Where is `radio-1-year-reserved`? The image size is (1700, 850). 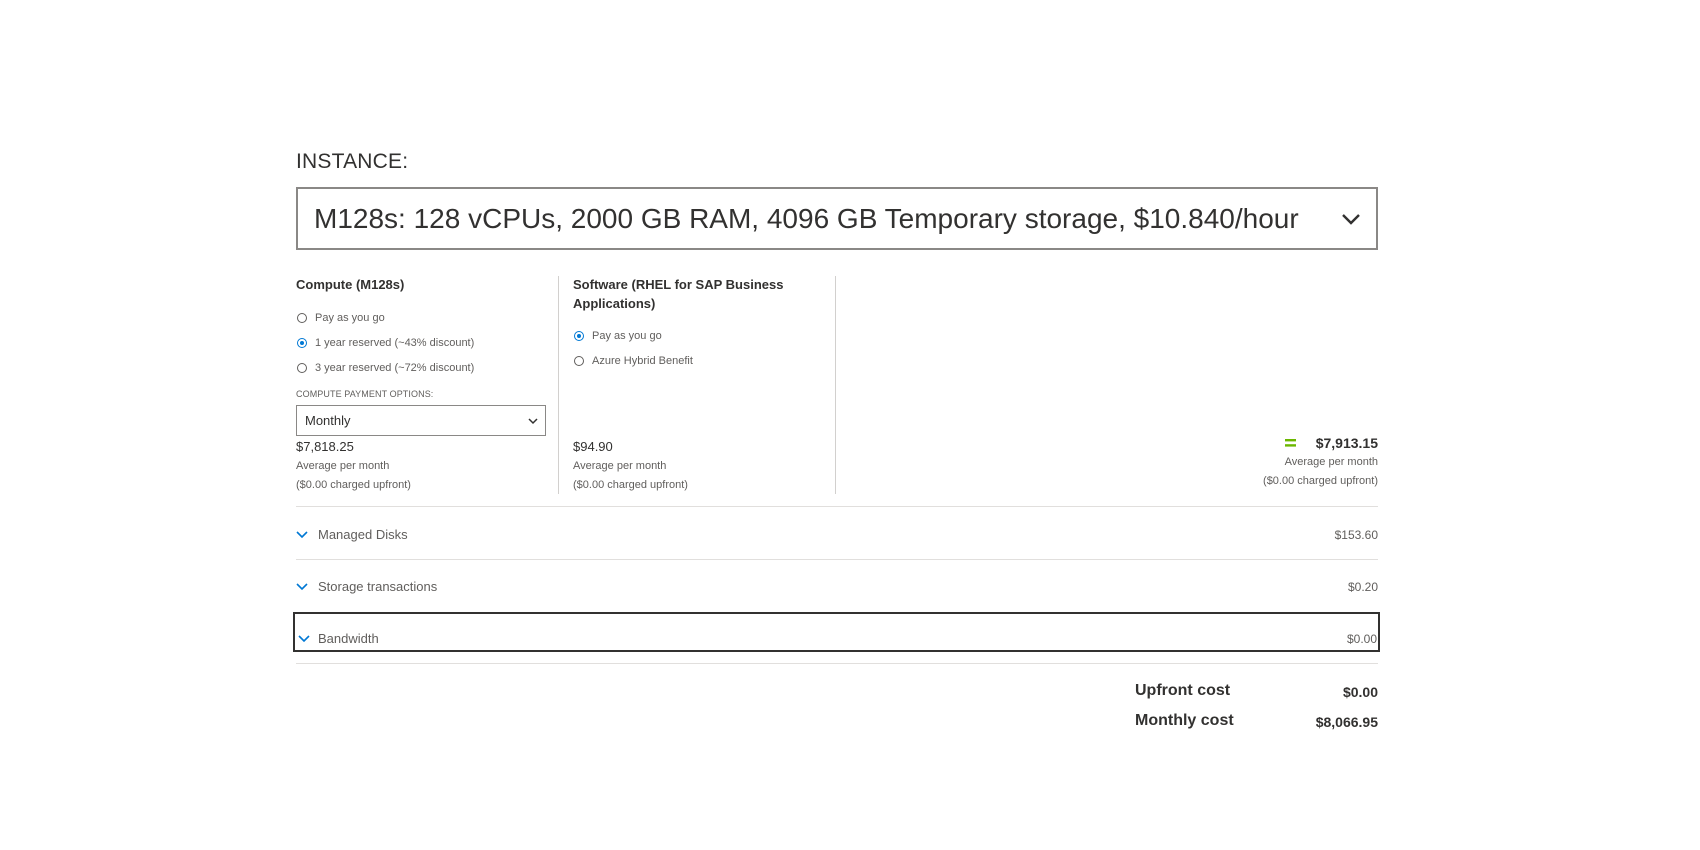
radio-1-year-reserved is located at coordinates (302, 343).